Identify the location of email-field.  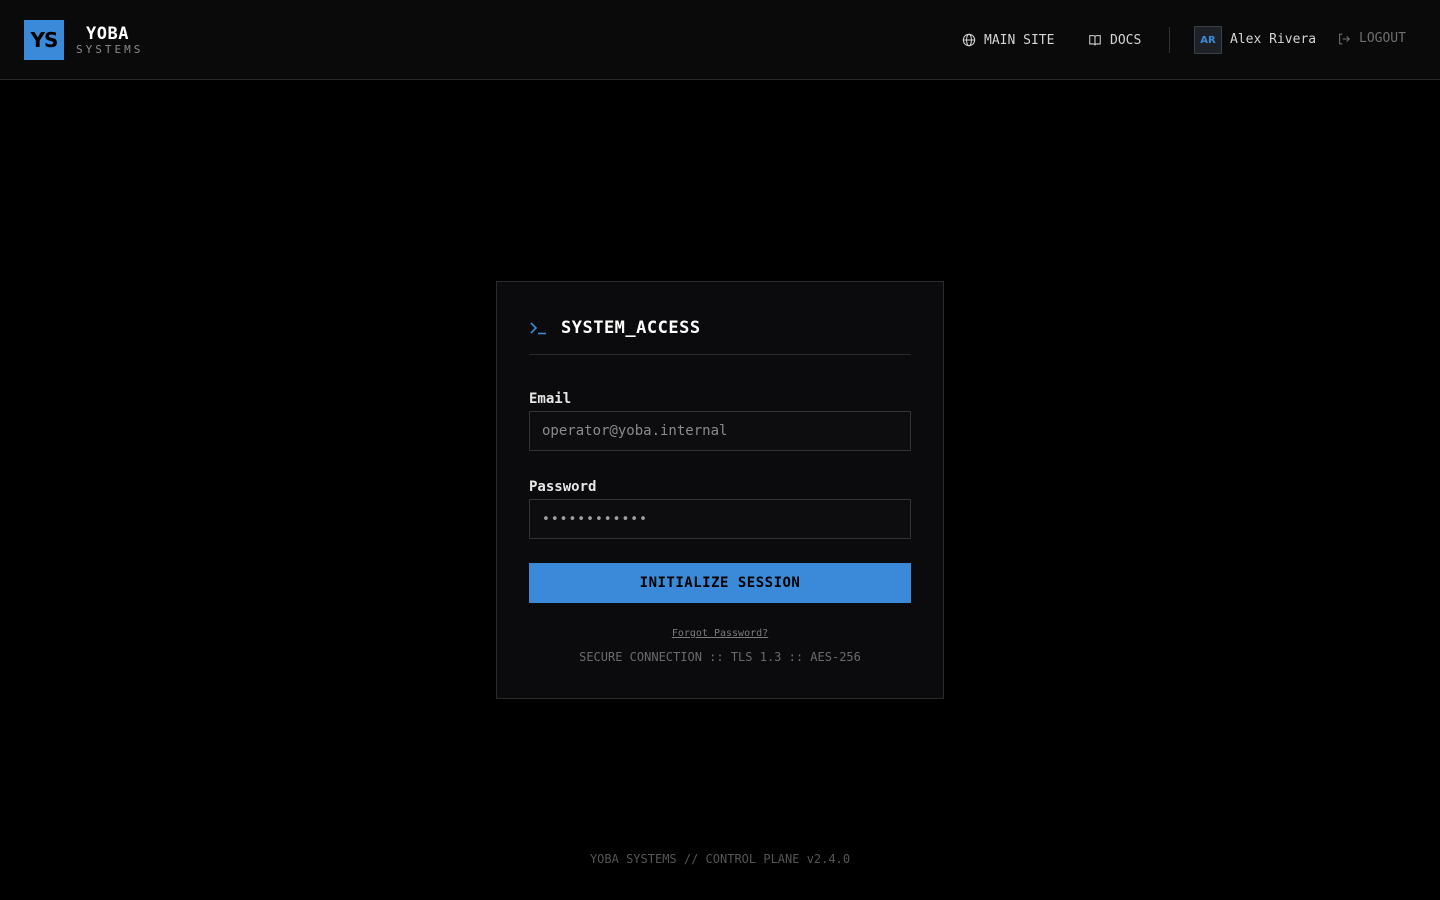
(720, 431).